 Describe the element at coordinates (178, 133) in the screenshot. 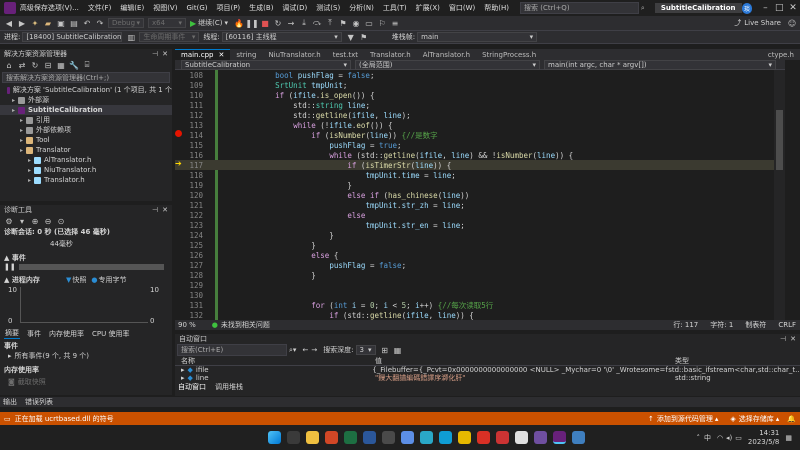

I see `breakpoint-icon` at that location.